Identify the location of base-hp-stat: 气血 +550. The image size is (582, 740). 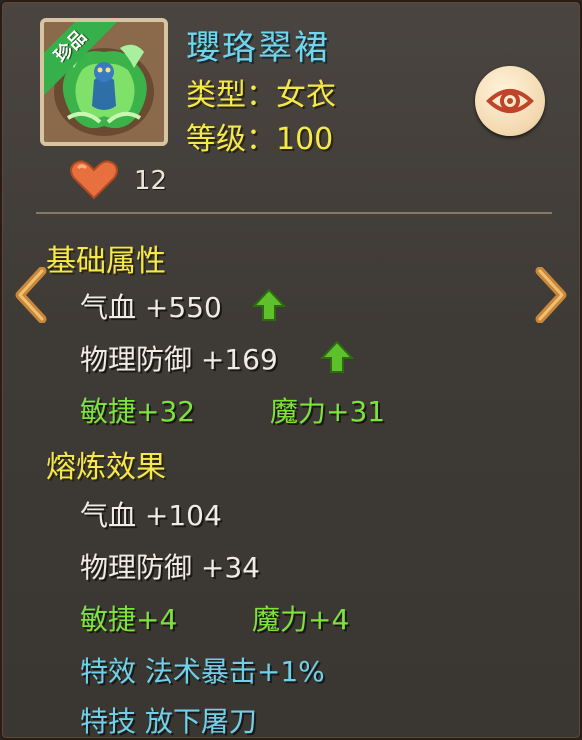
(151, 307).